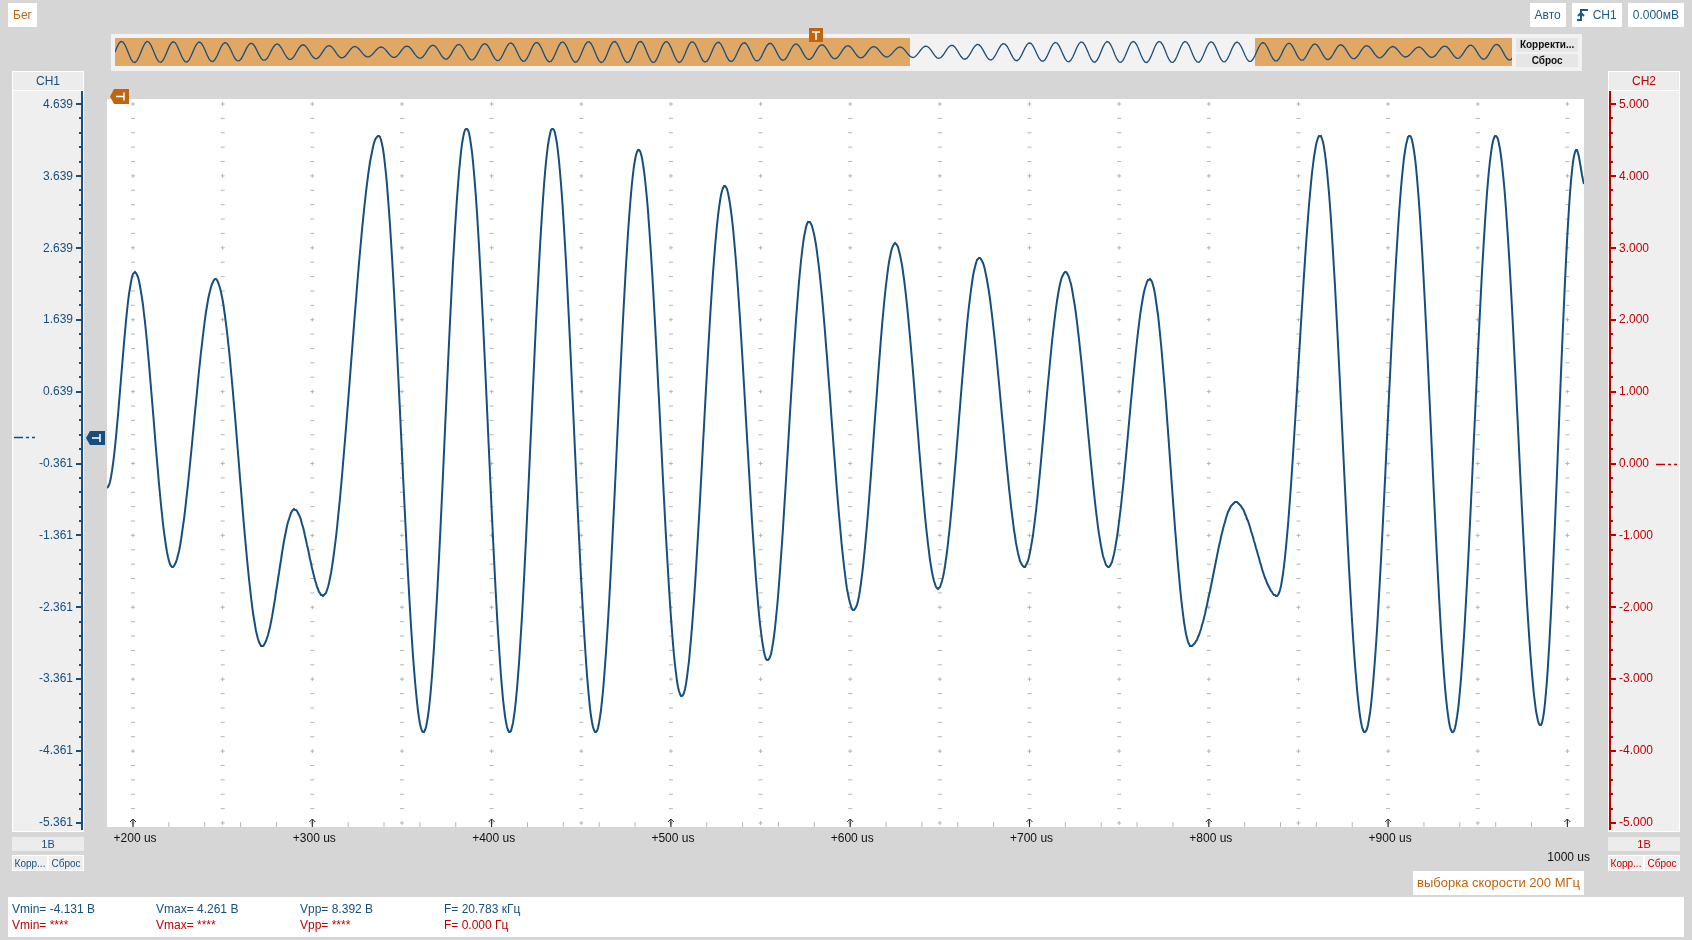  I want to click on capture-overview-drawing, so click(814, 52).